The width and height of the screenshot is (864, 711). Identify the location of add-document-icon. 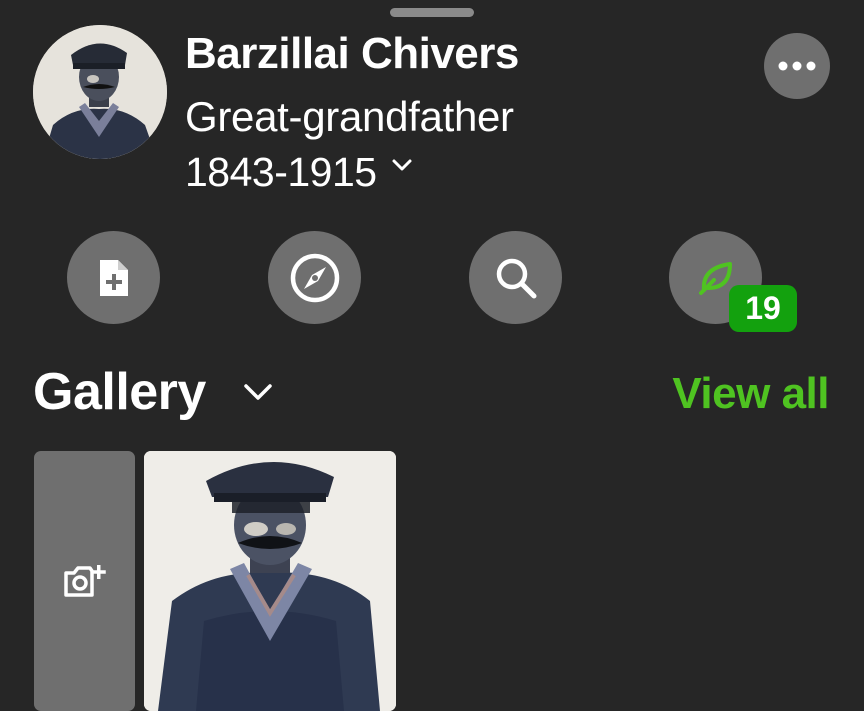
(113, 277).